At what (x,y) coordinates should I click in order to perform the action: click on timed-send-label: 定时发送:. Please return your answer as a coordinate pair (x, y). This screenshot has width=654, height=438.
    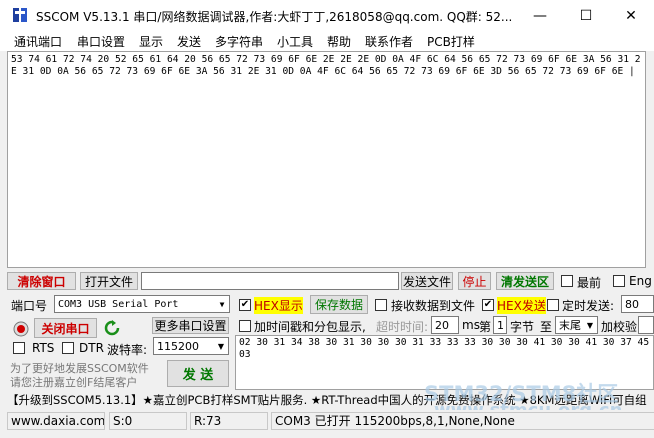
    Looking at the image, I should click on (588, 306).